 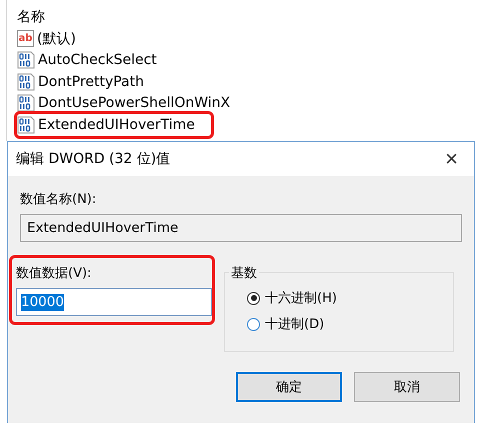 What do you see at coordinates (407, 387) in the screenshot?
I see `dialog-button: 取消` at bounding box center [407, 387].